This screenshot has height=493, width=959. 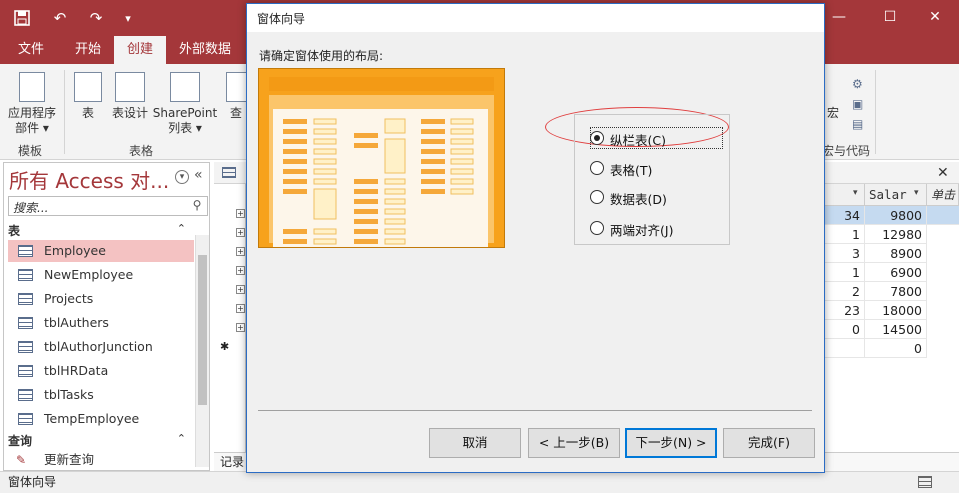 What do you see at coordinates (92, 418) in the screenshot?
I see `nav-item-label: TempEmployee` at bounding box center [92, 418].